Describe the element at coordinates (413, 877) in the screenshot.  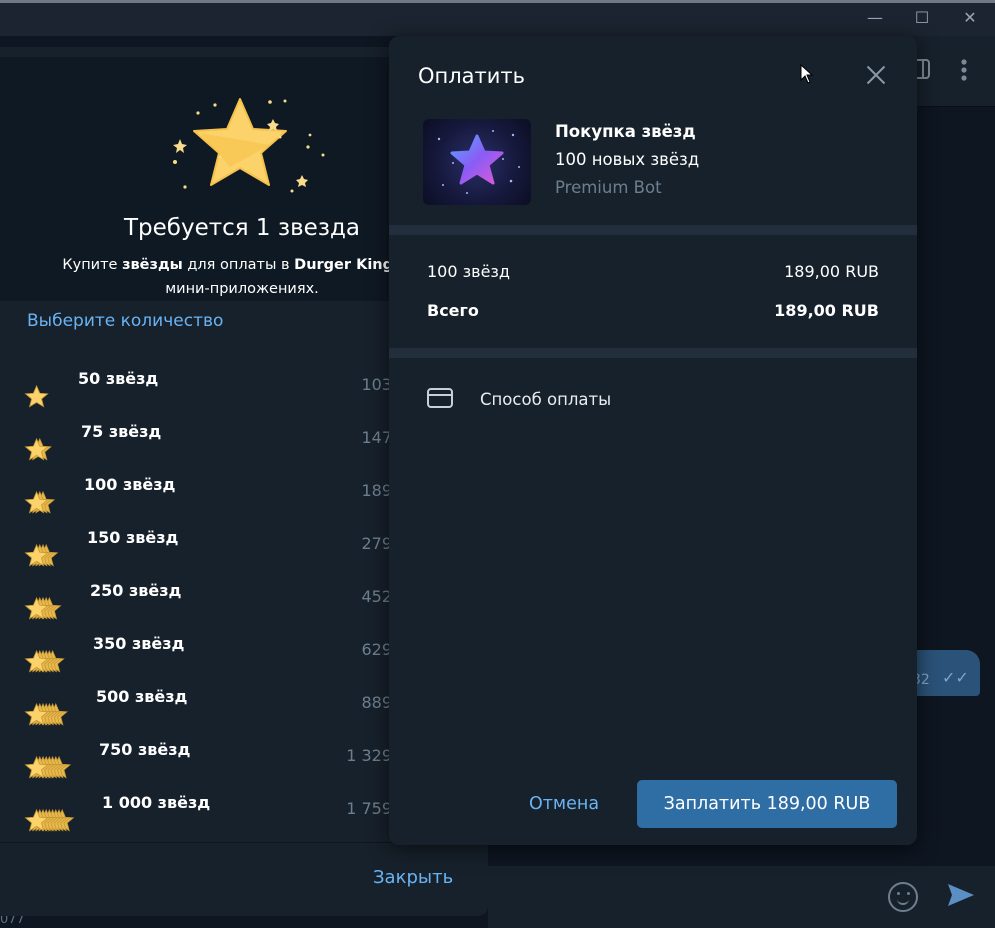
I see `close-button: Закрыть` at that location.